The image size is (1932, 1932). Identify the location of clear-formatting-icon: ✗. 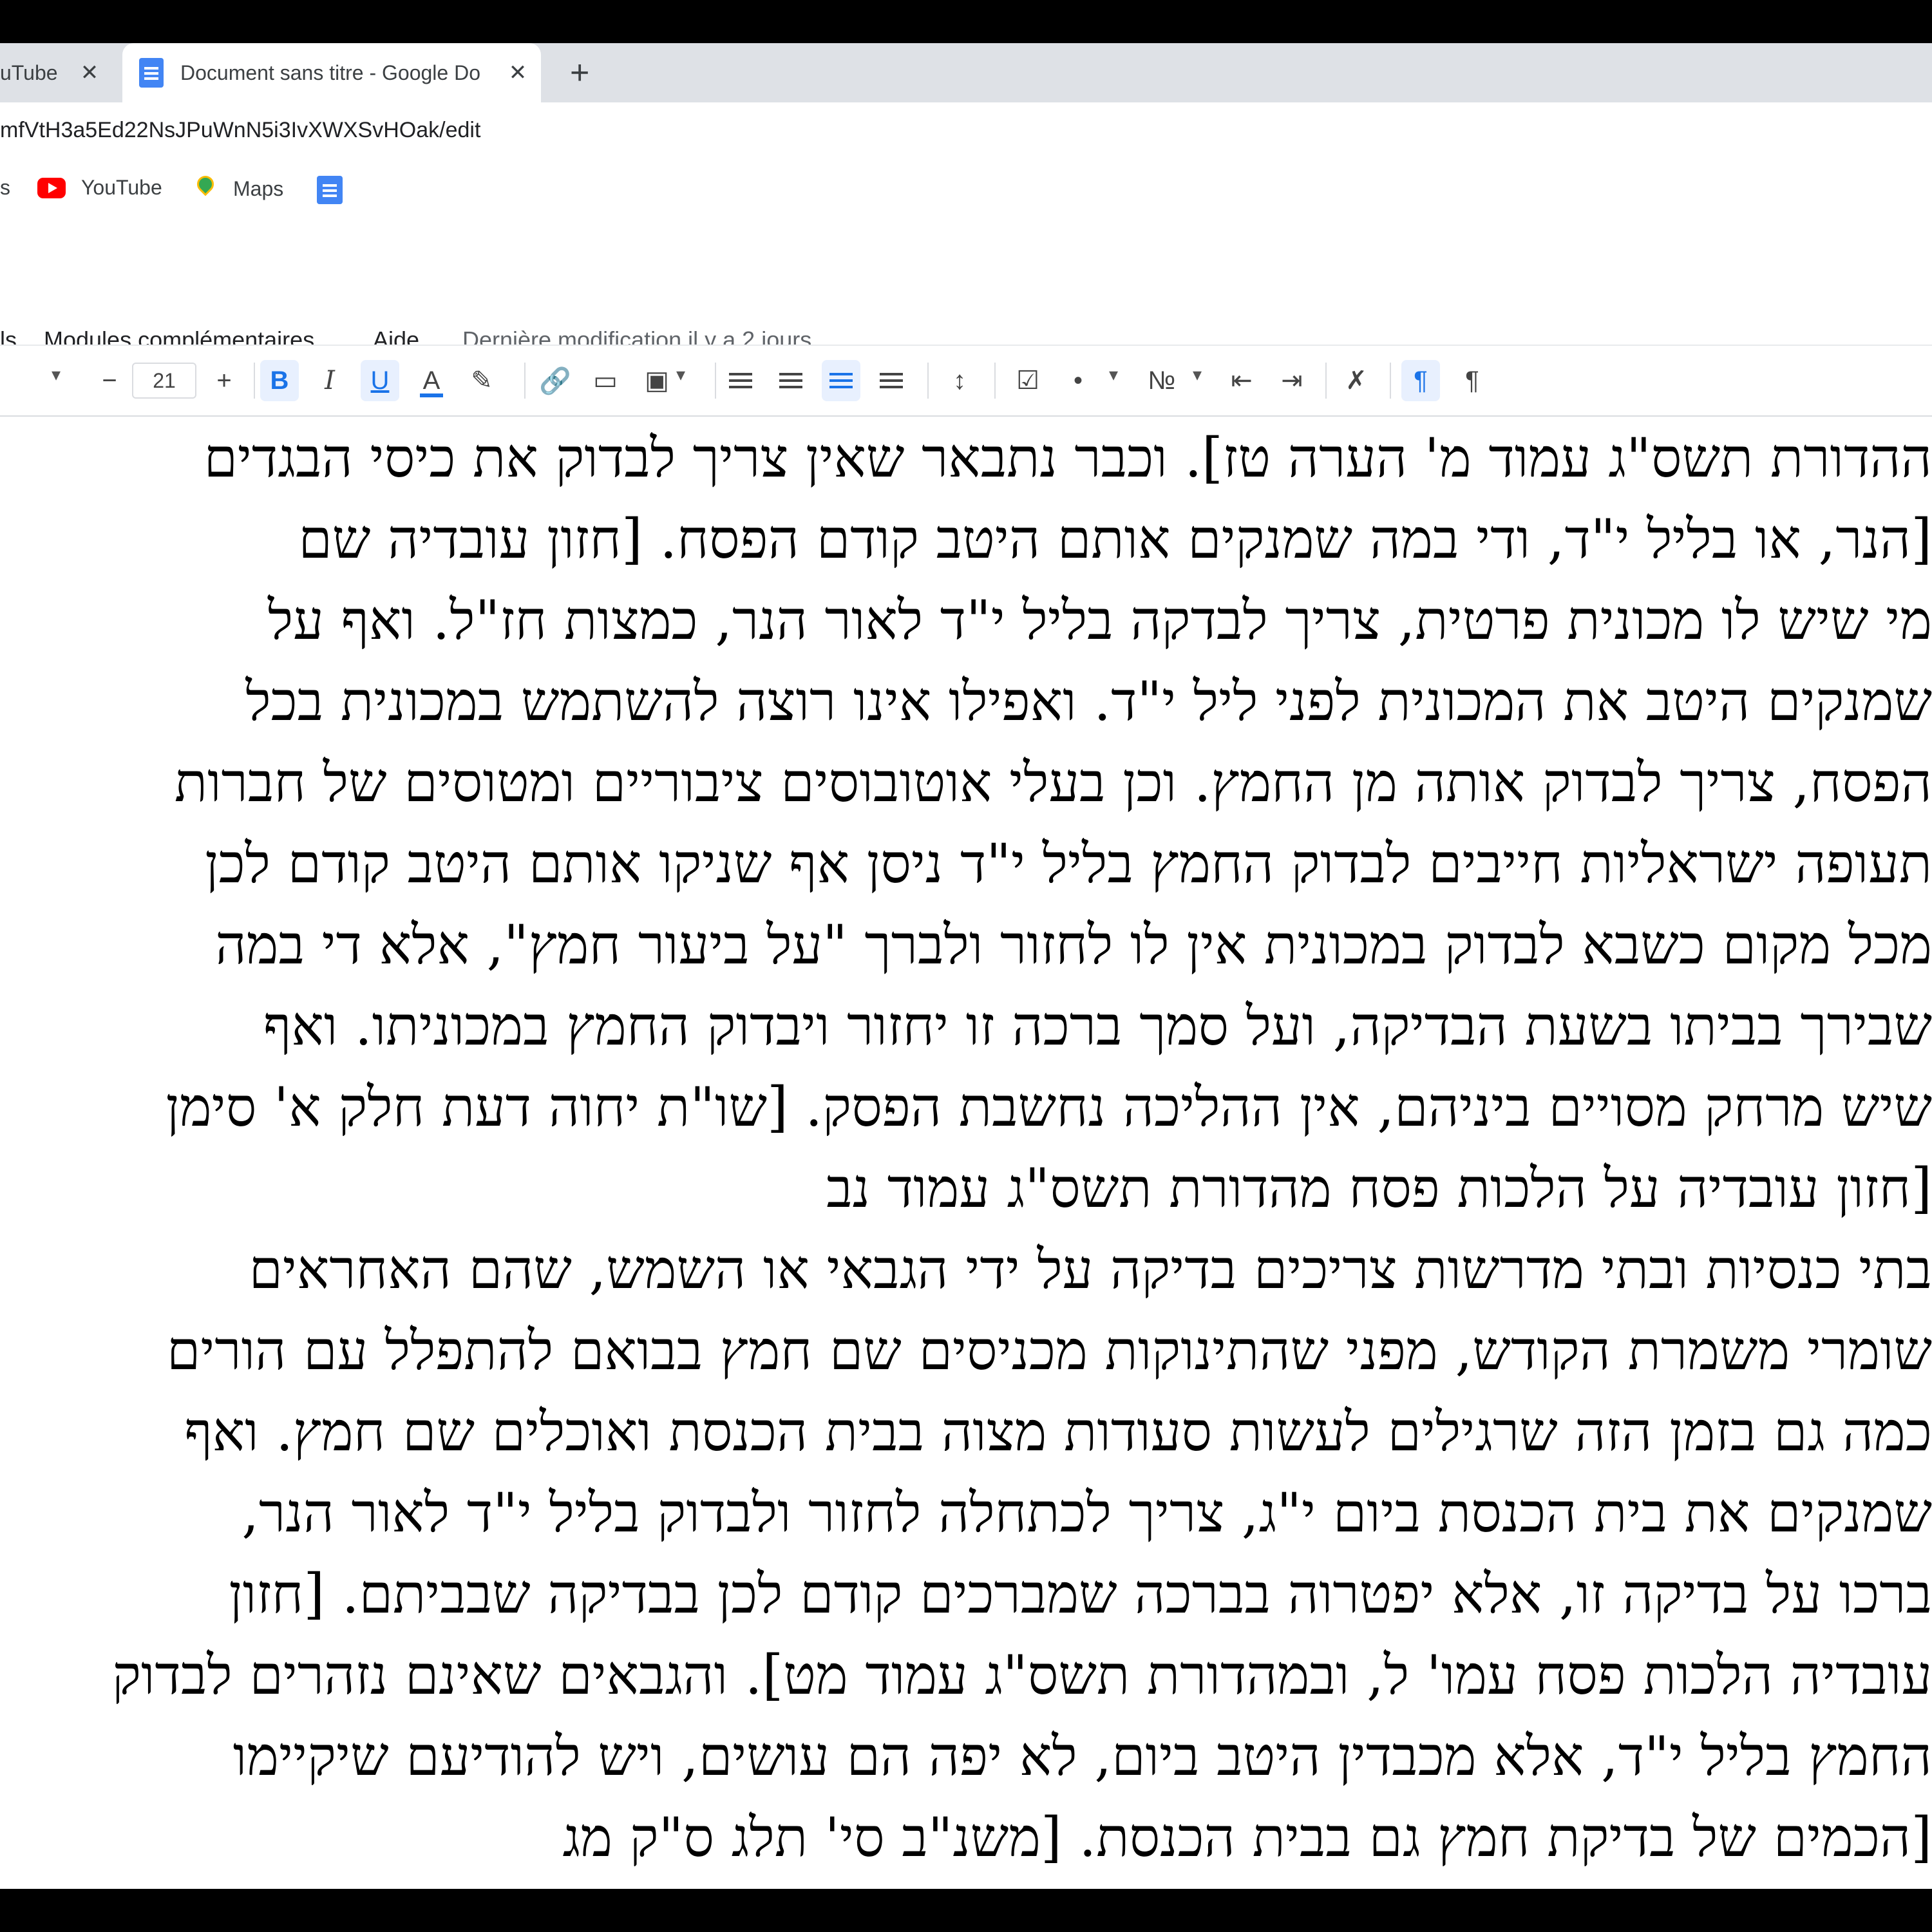
(1356, 381).